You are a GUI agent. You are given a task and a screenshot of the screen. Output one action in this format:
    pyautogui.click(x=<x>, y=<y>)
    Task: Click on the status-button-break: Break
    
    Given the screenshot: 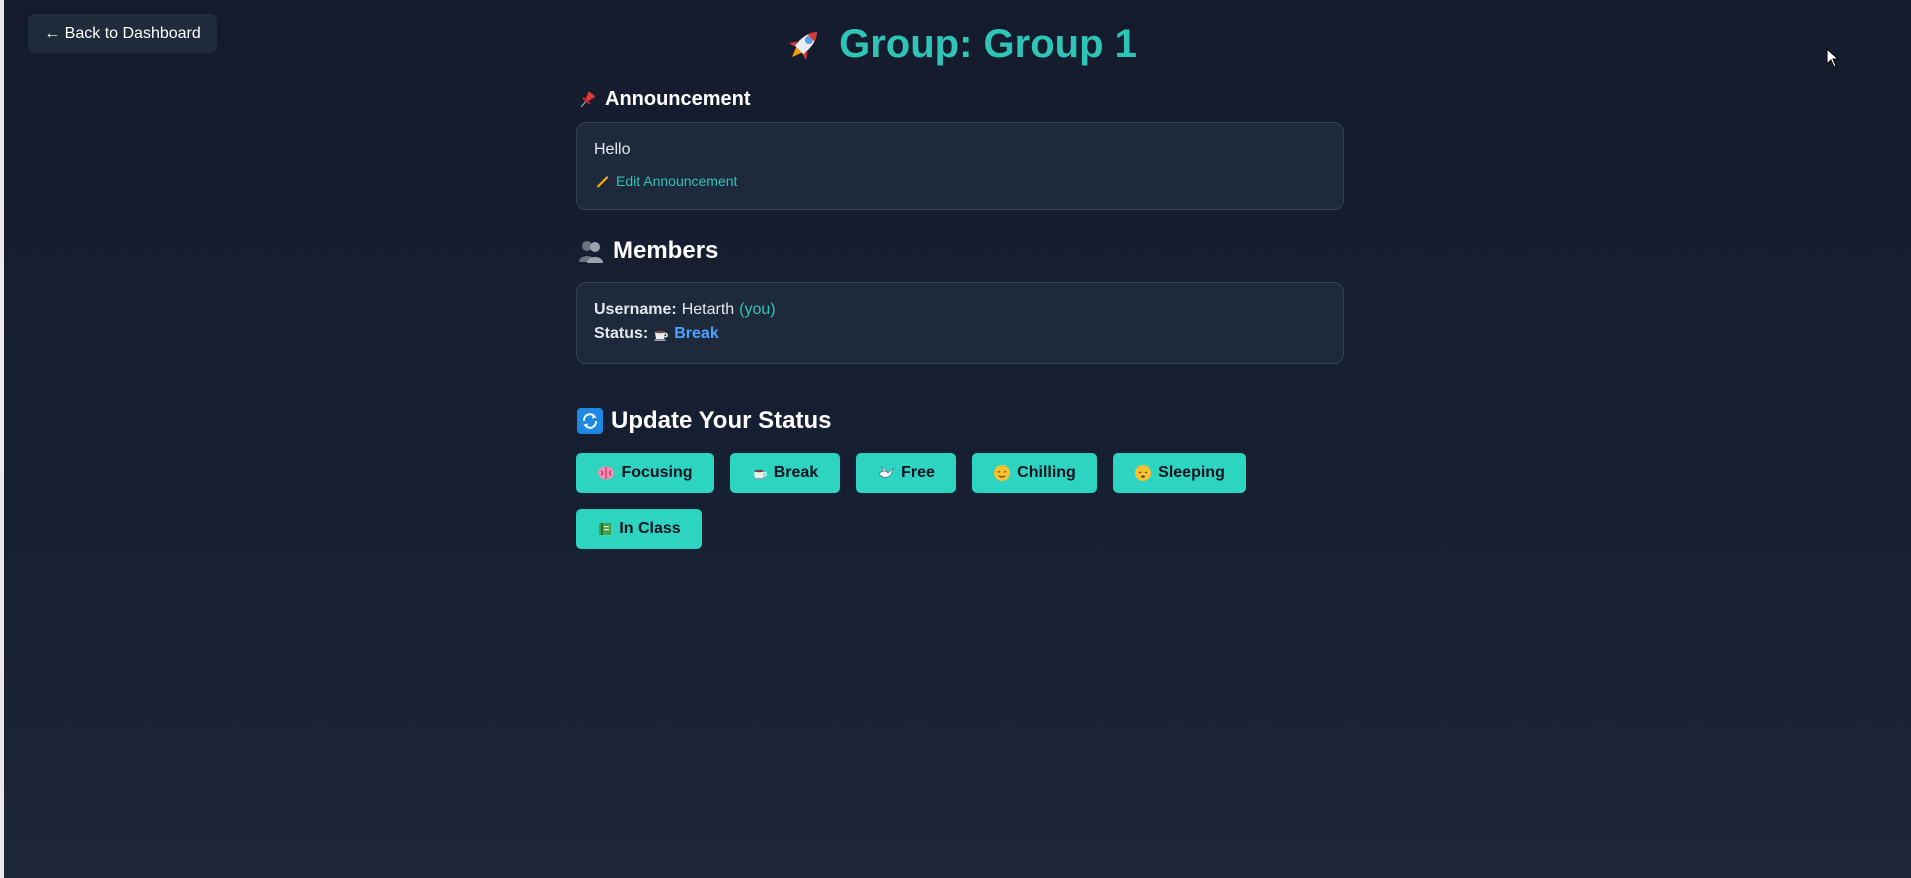 What is the action you would take?
    pyautogui.click(x=785, y=473)
    